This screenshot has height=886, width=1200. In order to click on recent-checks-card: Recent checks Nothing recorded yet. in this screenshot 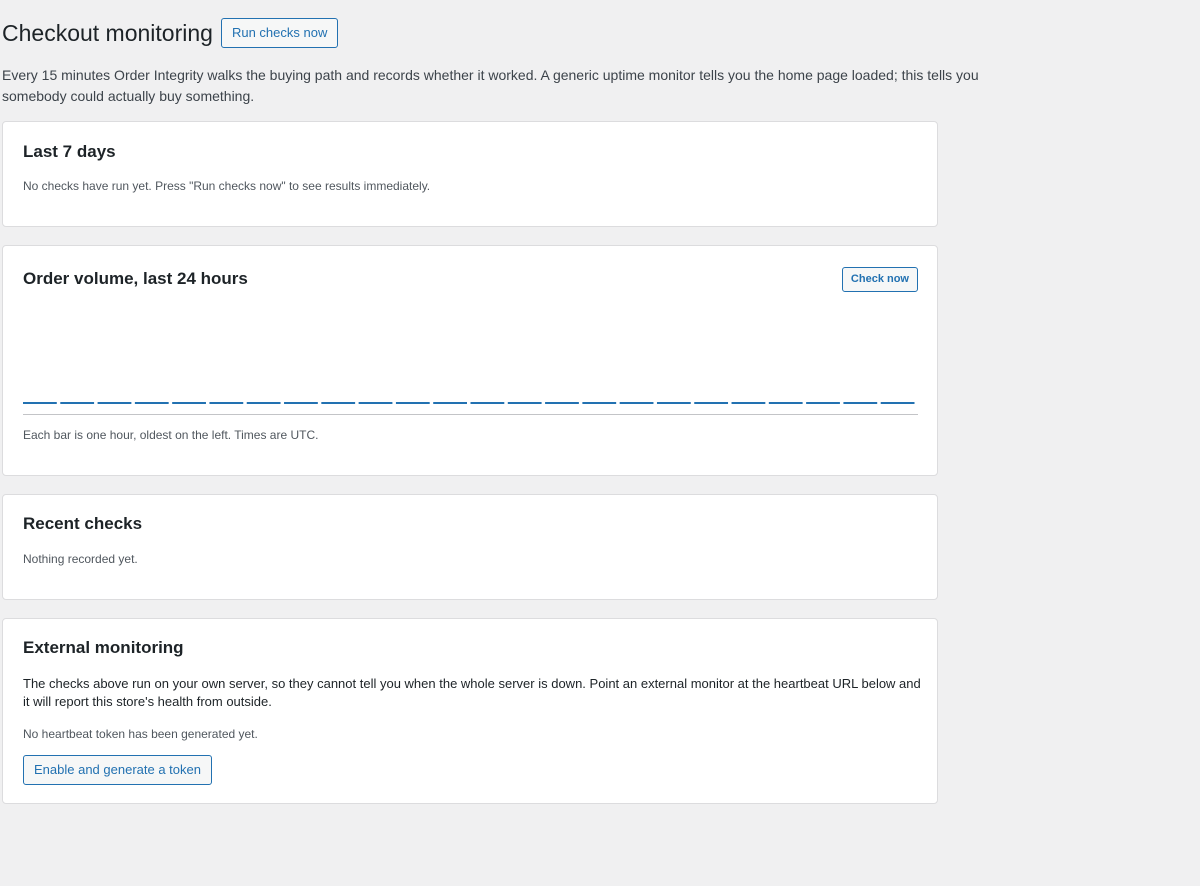, I will do `click(470, 547)`.